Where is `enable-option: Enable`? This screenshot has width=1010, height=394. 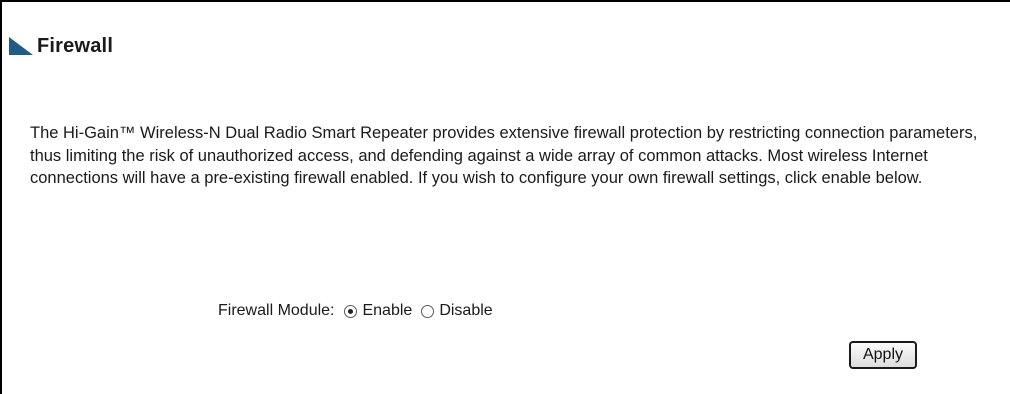 enable-option: Enable is located at coordinates (378, 311).